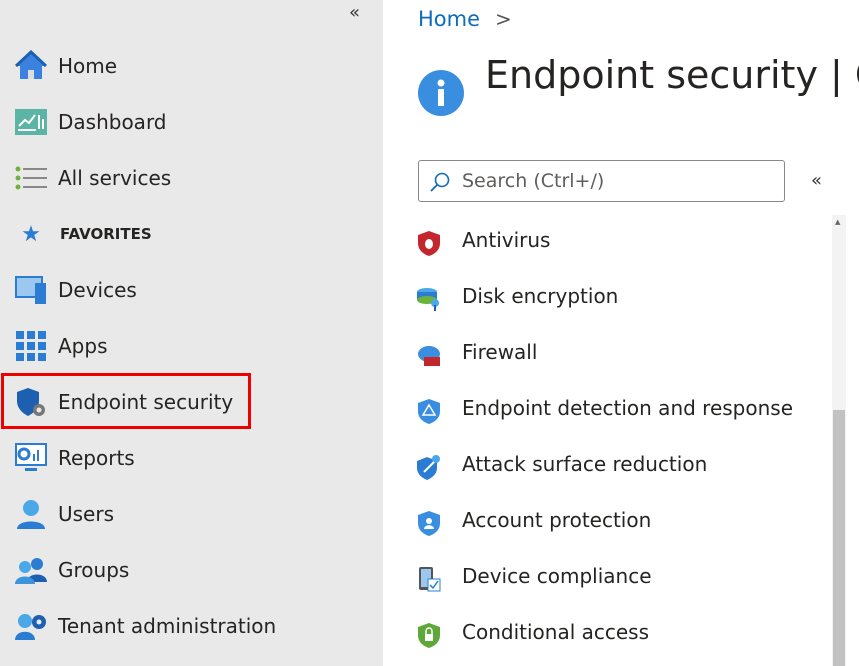  What do you see at coordinates (31, 514) in the screenshot?
I see `users-icon` at bounding box center [31, 514].